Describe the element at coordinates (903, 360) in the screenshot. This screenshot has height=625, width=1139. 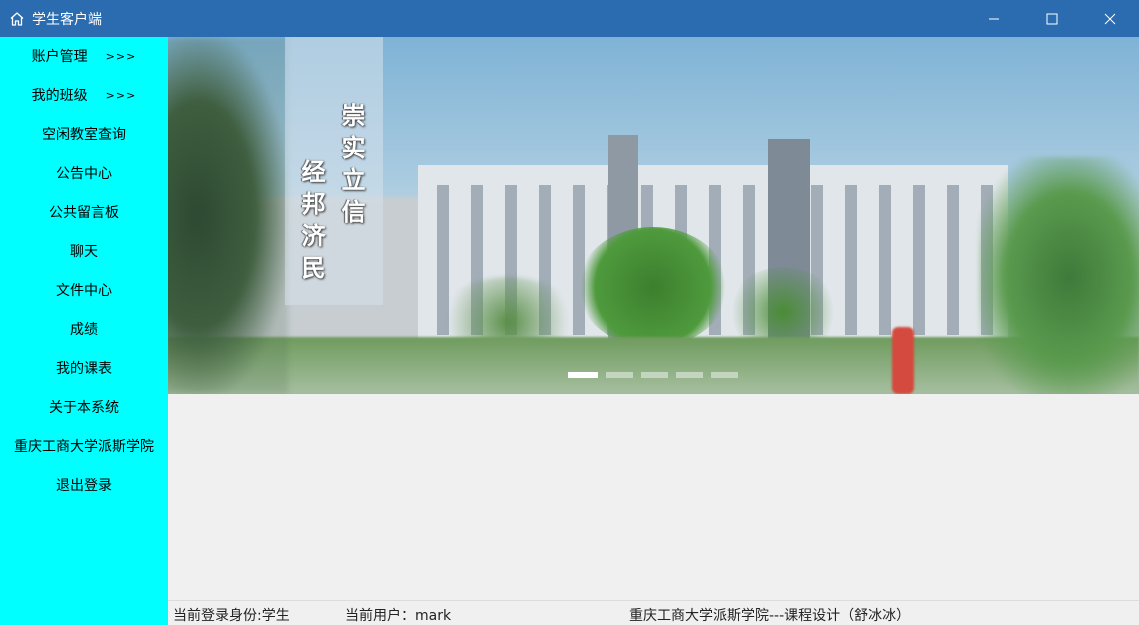
I see `banner-red-post` at that location.